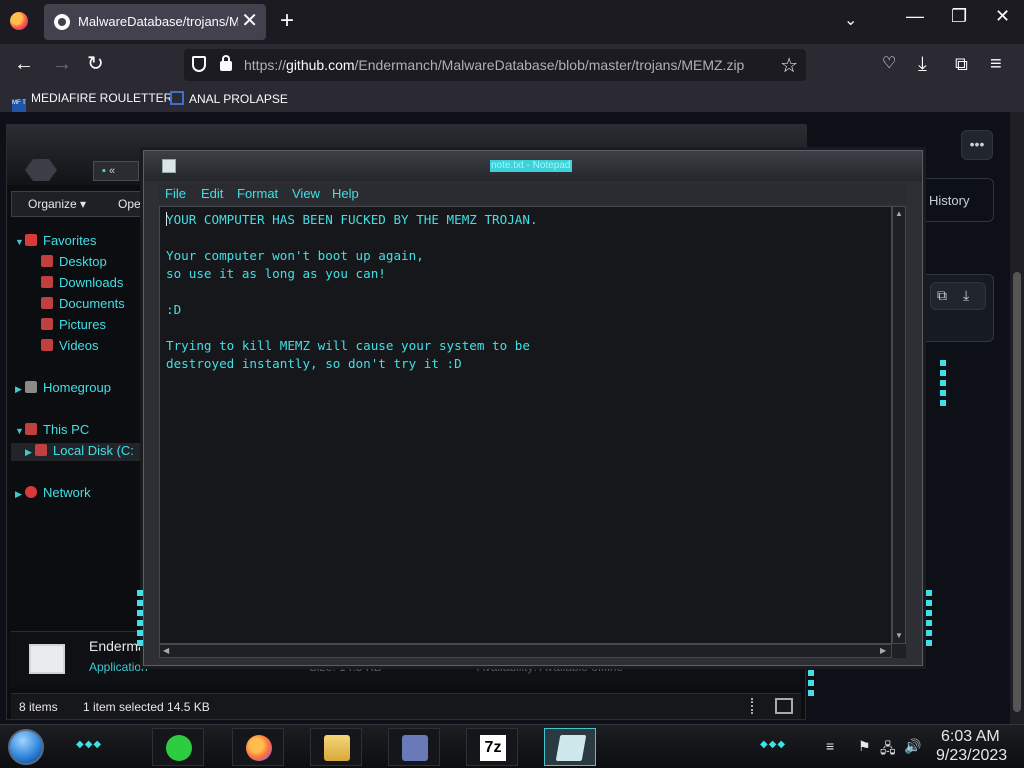  Describe the element at coordinates (336, 747) in the screenshot. I see `file-explorer-app` at that location.